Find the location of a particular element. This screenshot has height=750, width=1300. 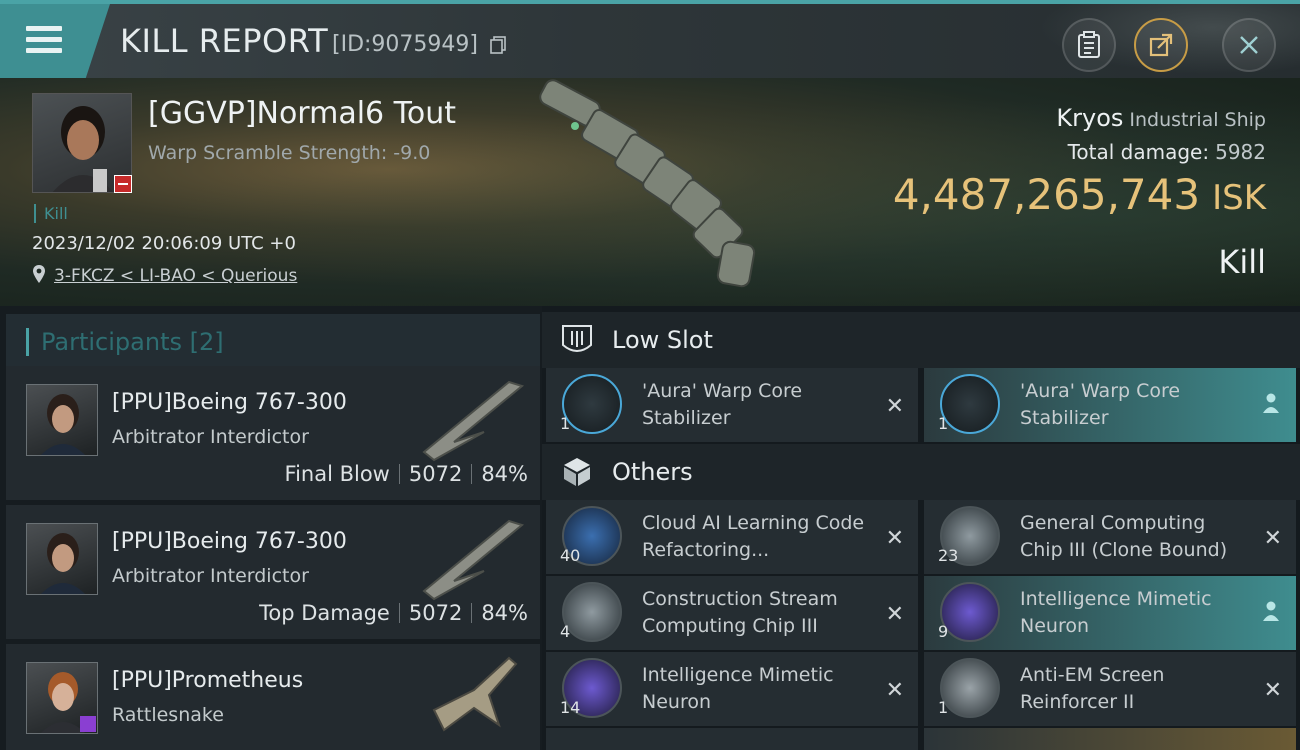

clipboard-button is located at coordinates (1089, 45).